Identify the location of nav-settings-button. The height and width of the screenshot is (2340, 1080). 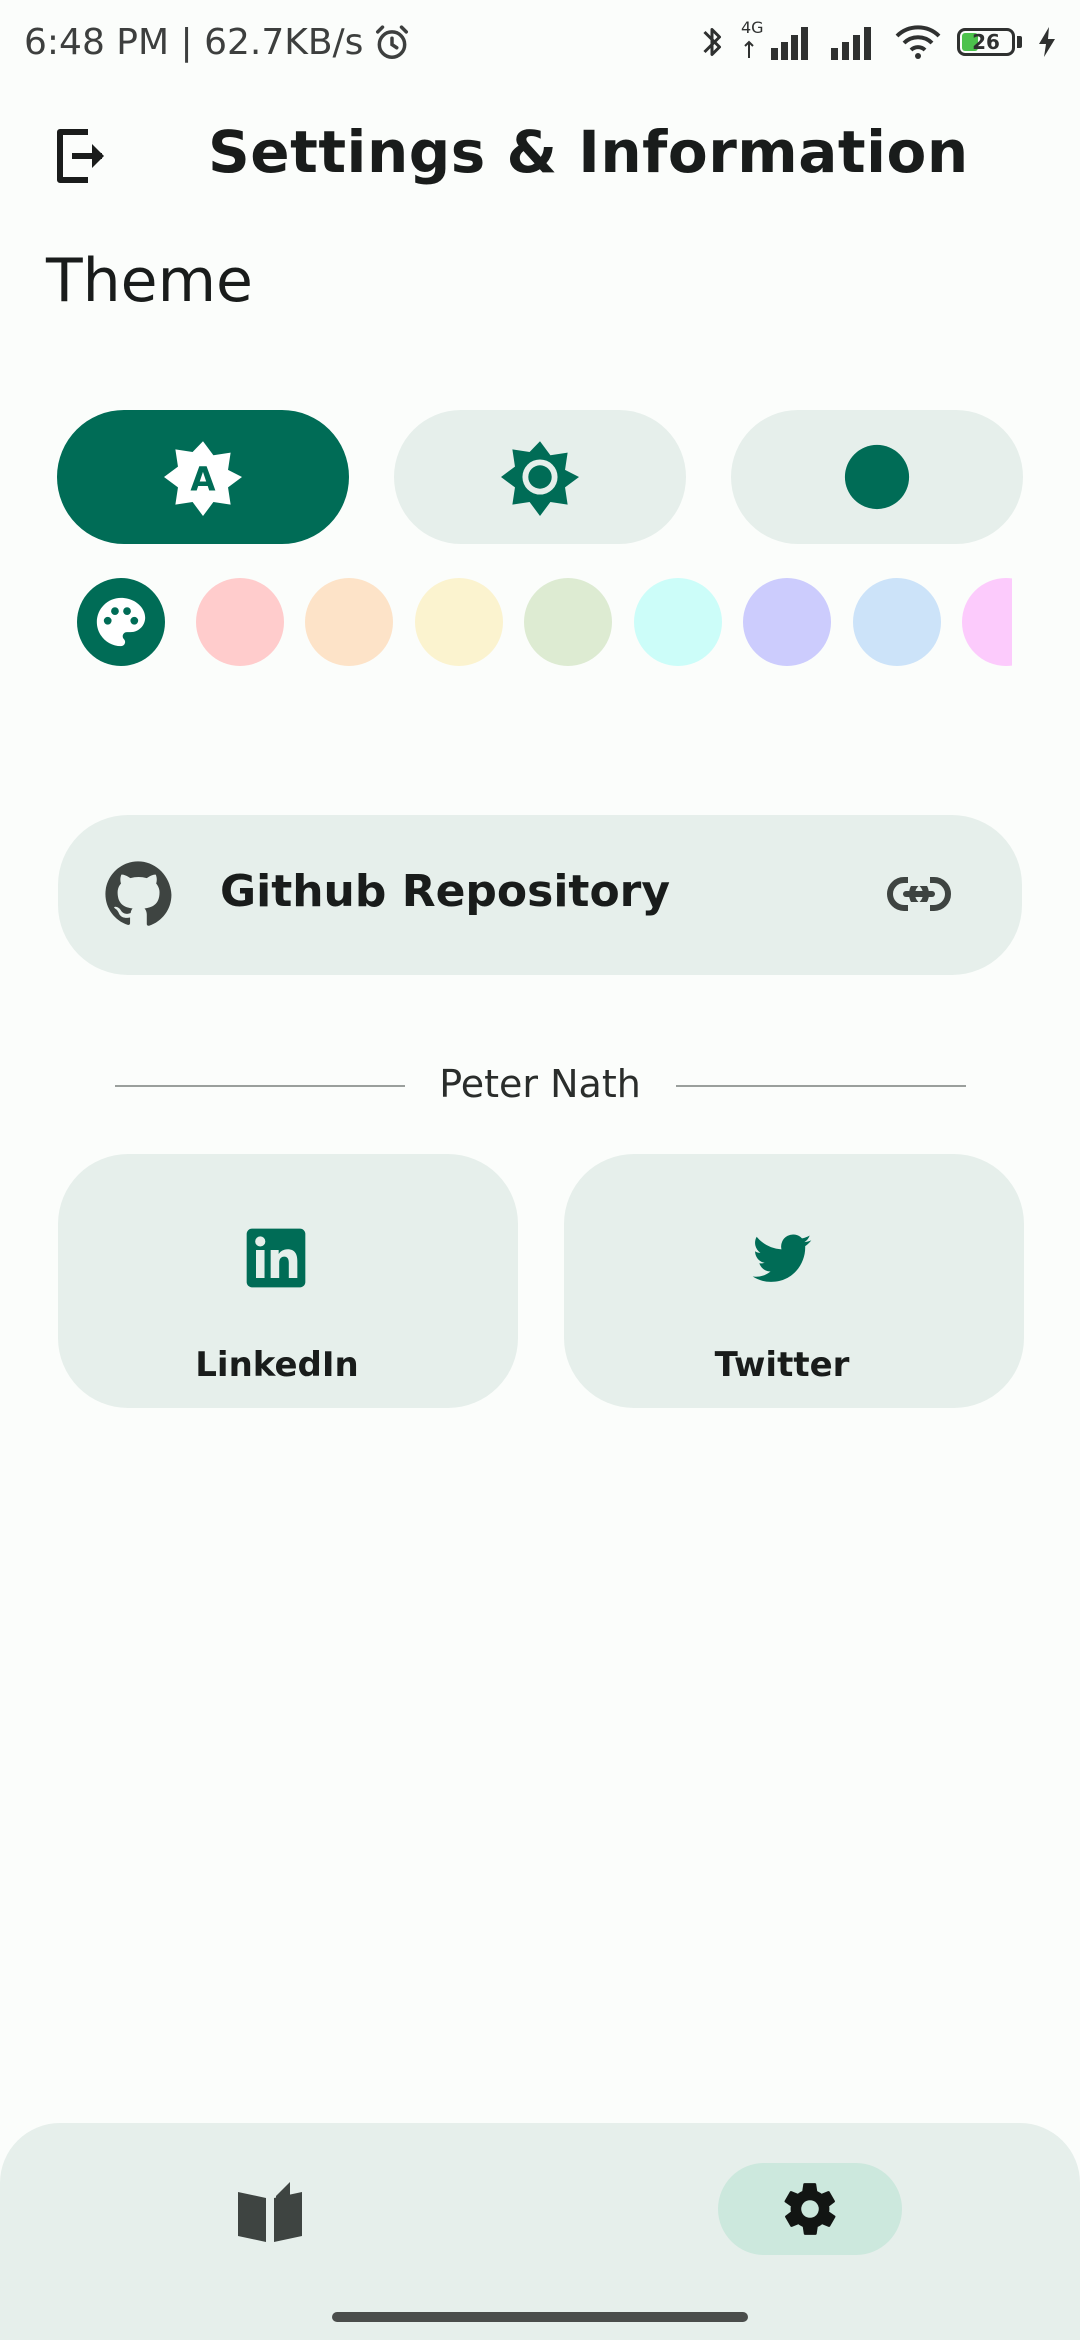
(810, 2209).